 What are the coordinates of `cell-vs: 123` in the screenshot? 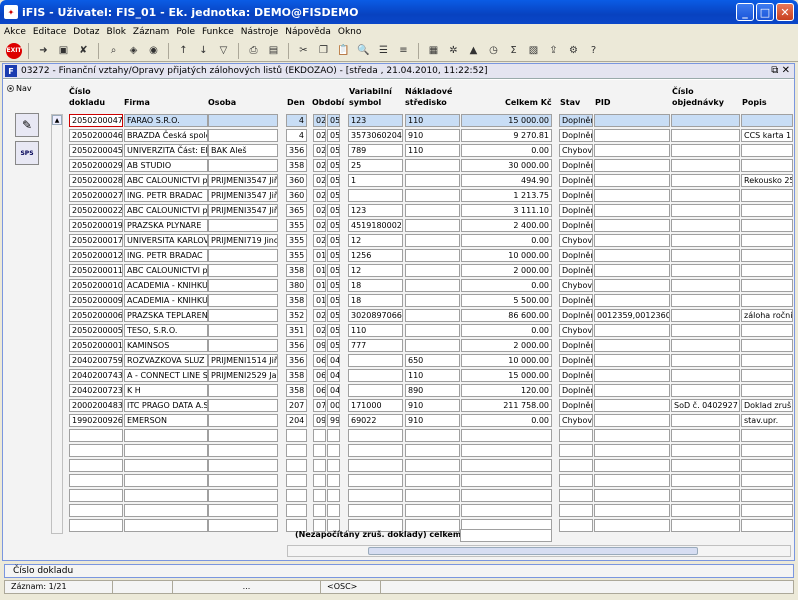 It's located at (375, 120).